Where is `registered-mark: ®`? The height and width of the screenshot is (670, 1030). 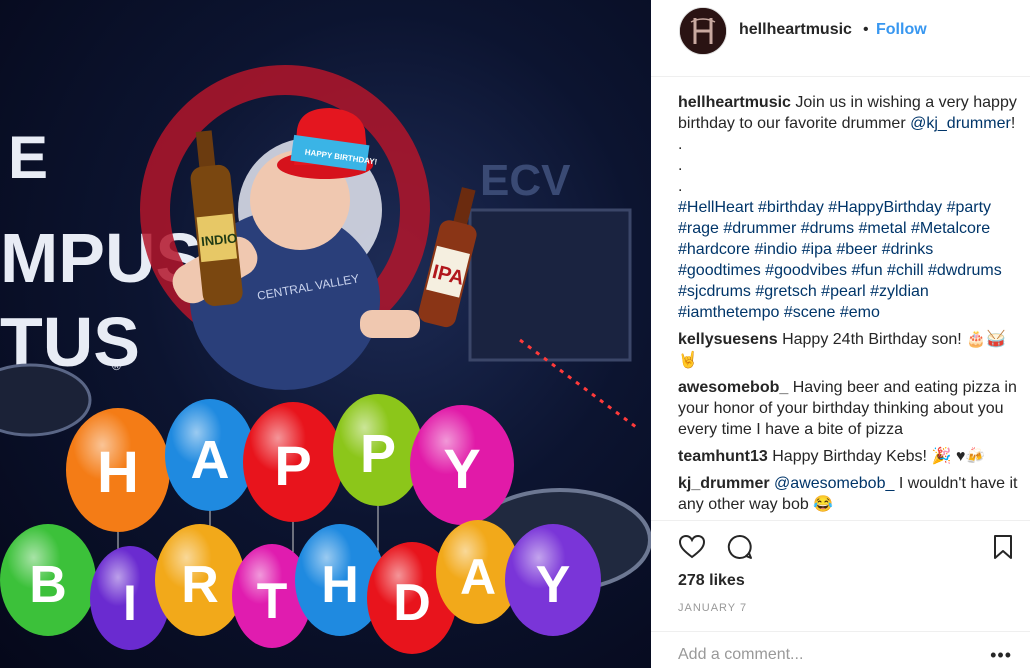
registered-mark: ® is located at coordinates (116, 366).